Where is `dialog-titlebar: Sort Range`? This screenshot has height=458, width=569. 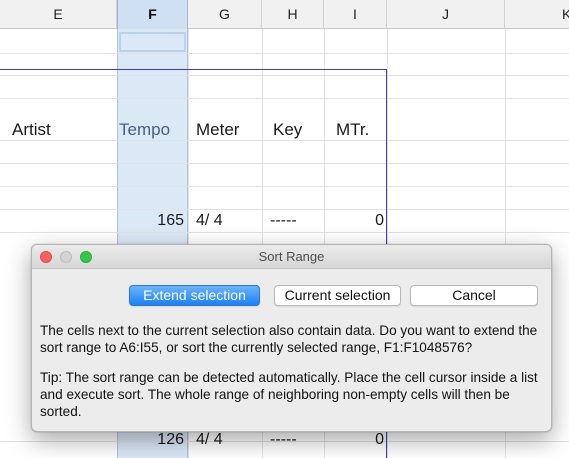
dialog-titlebar: Sort Range is located at coordinates (291, 257).